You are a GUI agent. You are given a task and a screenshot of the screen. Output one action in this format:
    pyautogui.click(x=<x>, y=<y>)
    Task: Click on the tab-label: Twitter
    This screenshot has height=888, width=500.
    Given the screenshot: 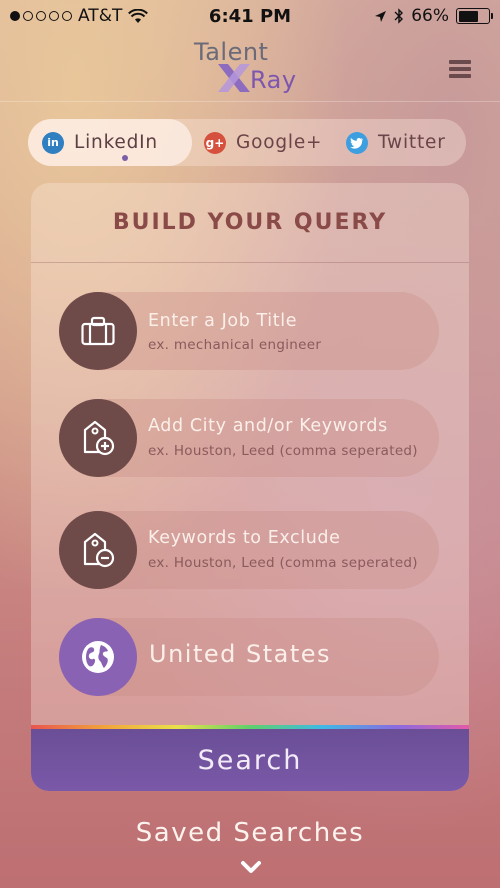 What is the action you would take?
    pyautogui.click(x=412, y=142)
    